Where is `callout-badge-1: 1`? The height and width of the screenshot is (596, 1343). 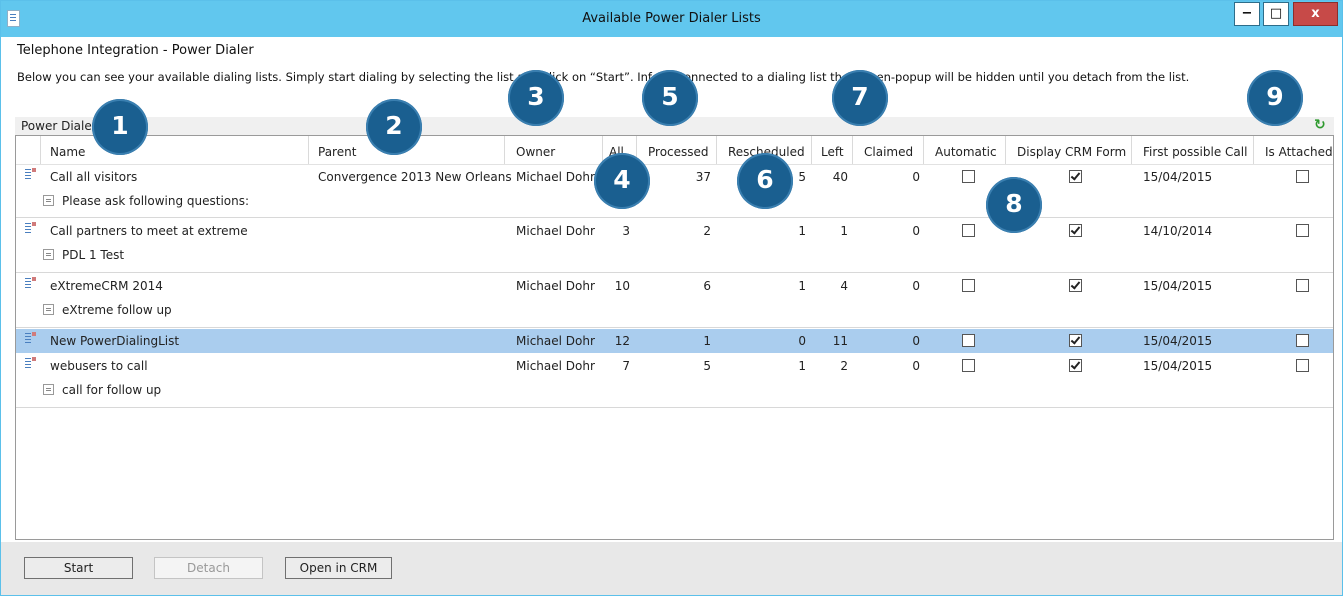
callout-badge-1: 1 is located at coordinates (120, 127).